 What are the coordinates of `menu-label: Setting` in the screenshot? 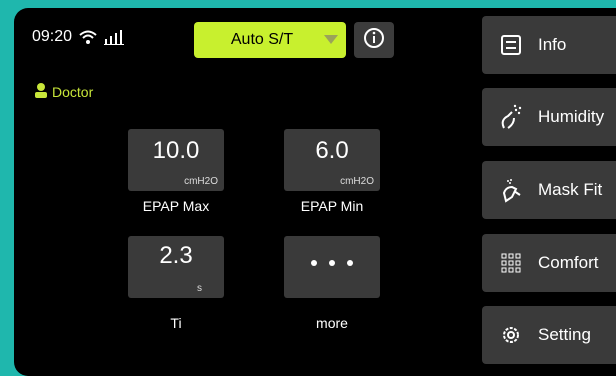 It's located at (564, 334).